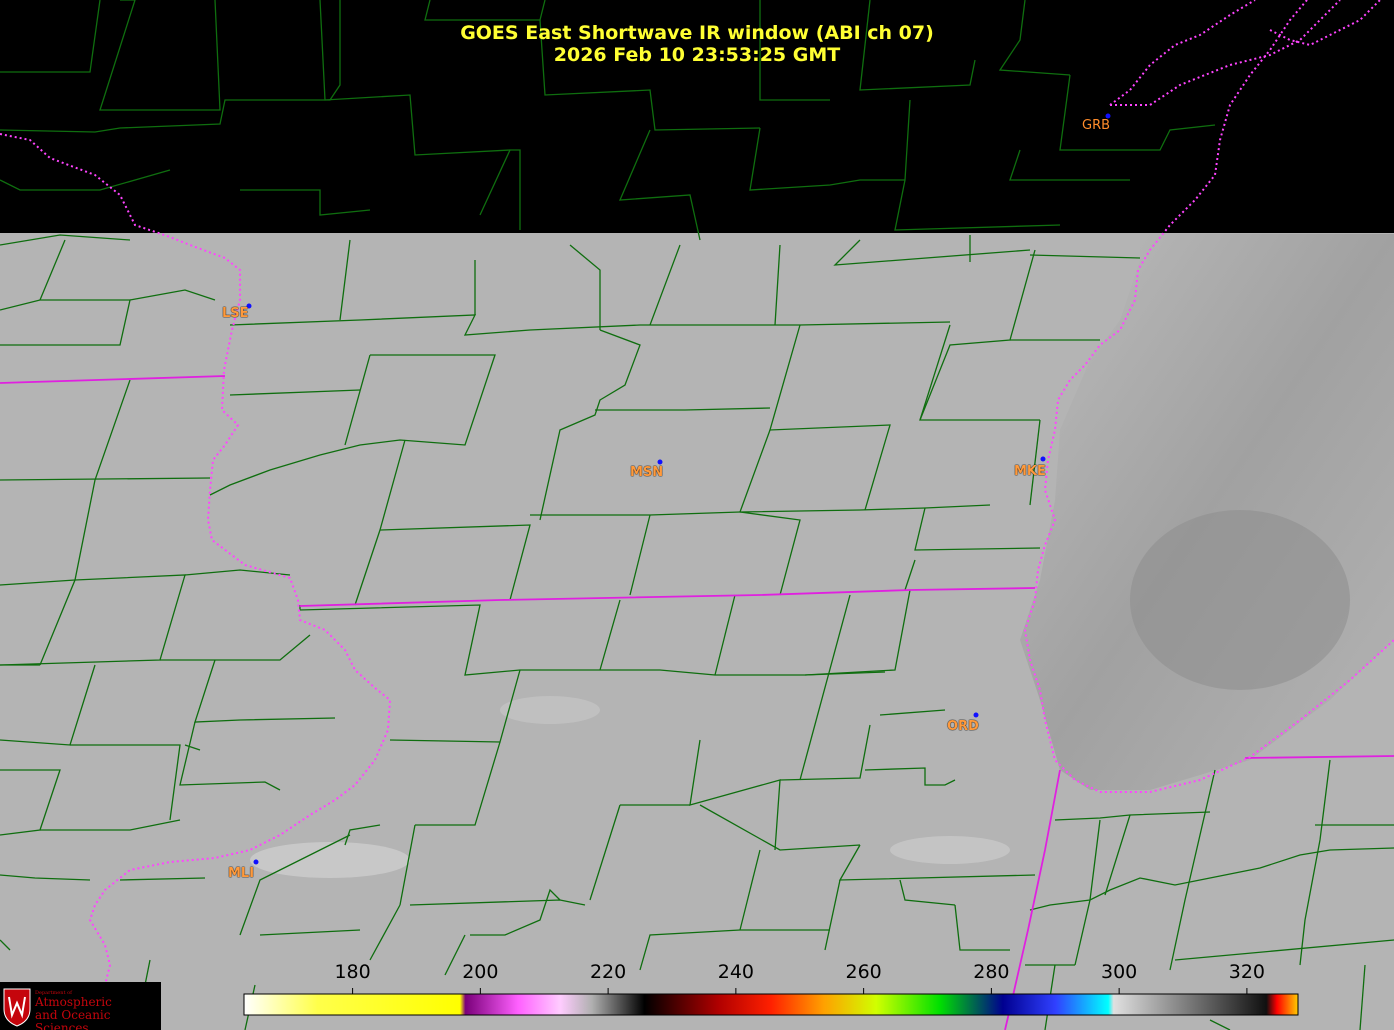 The height and width of the screenshot is (1030, 1394). I want to click on station-label-ord: ORD, so click(963, 726).